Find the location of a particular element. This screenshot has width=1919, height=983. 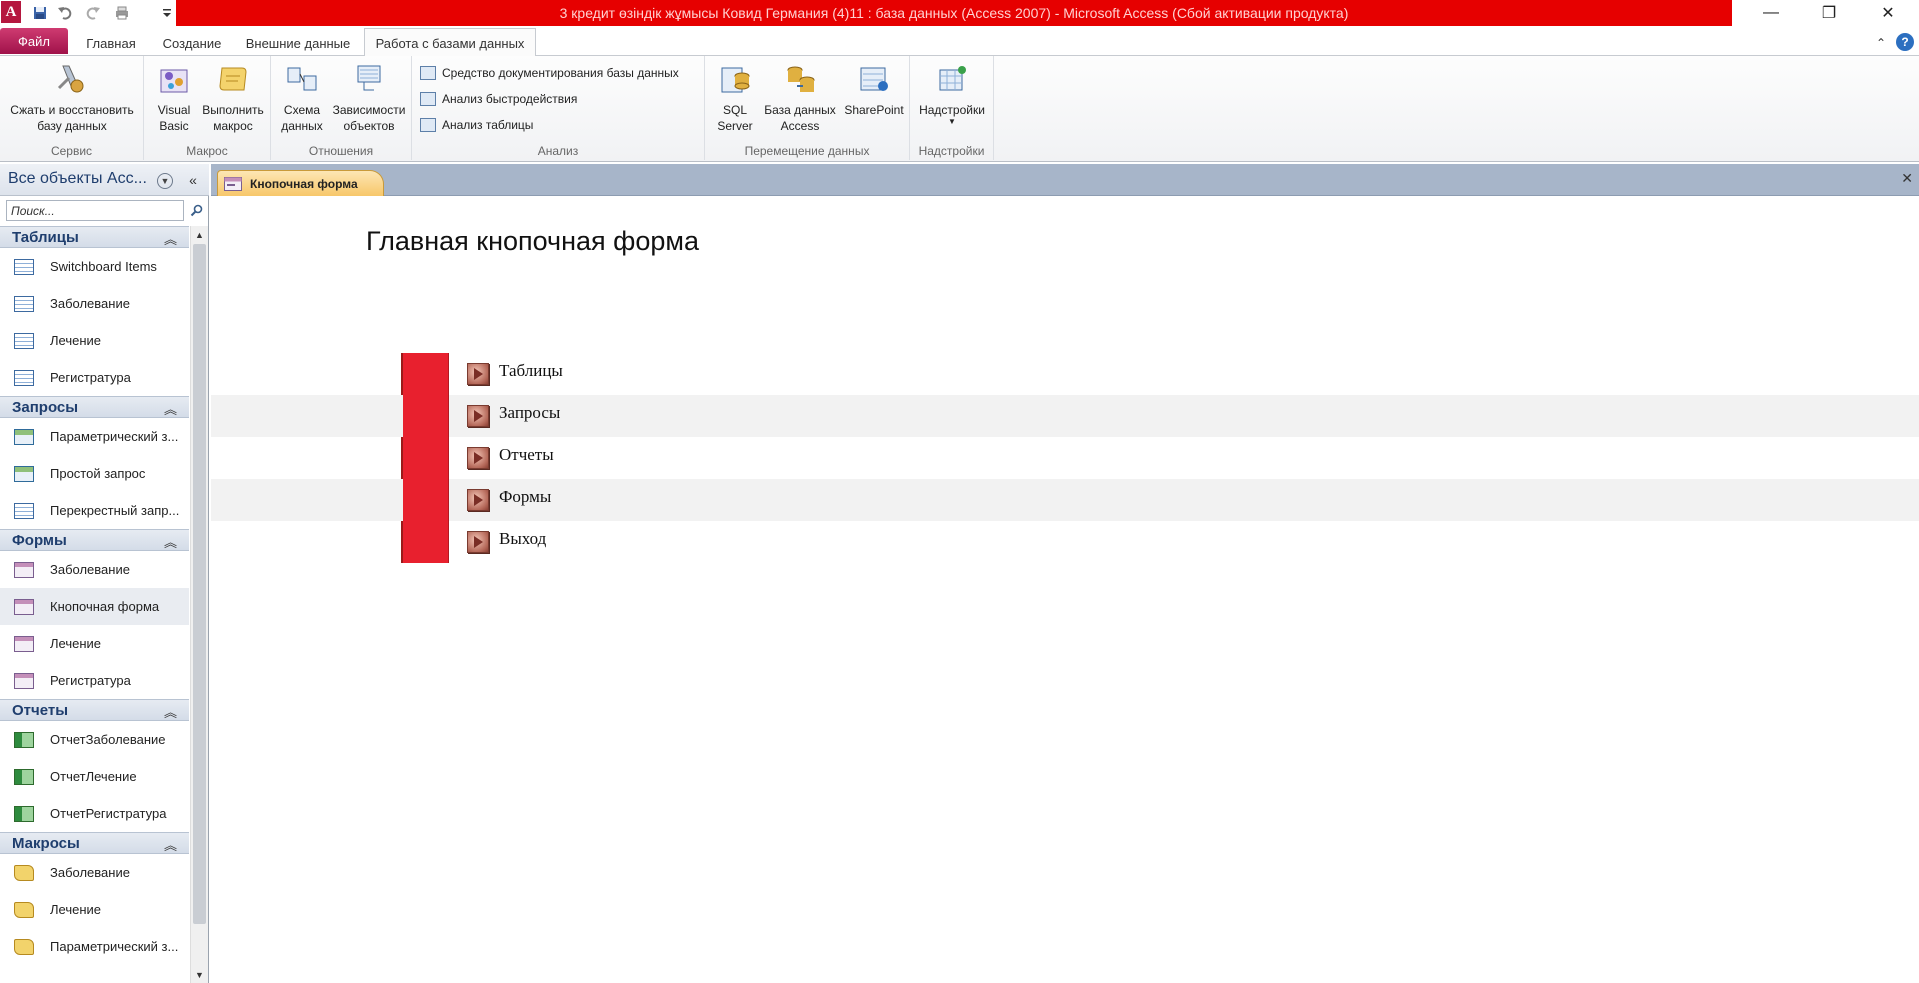

nav-item-report: ОтчетЛечение is located at coordinates (94, 776).